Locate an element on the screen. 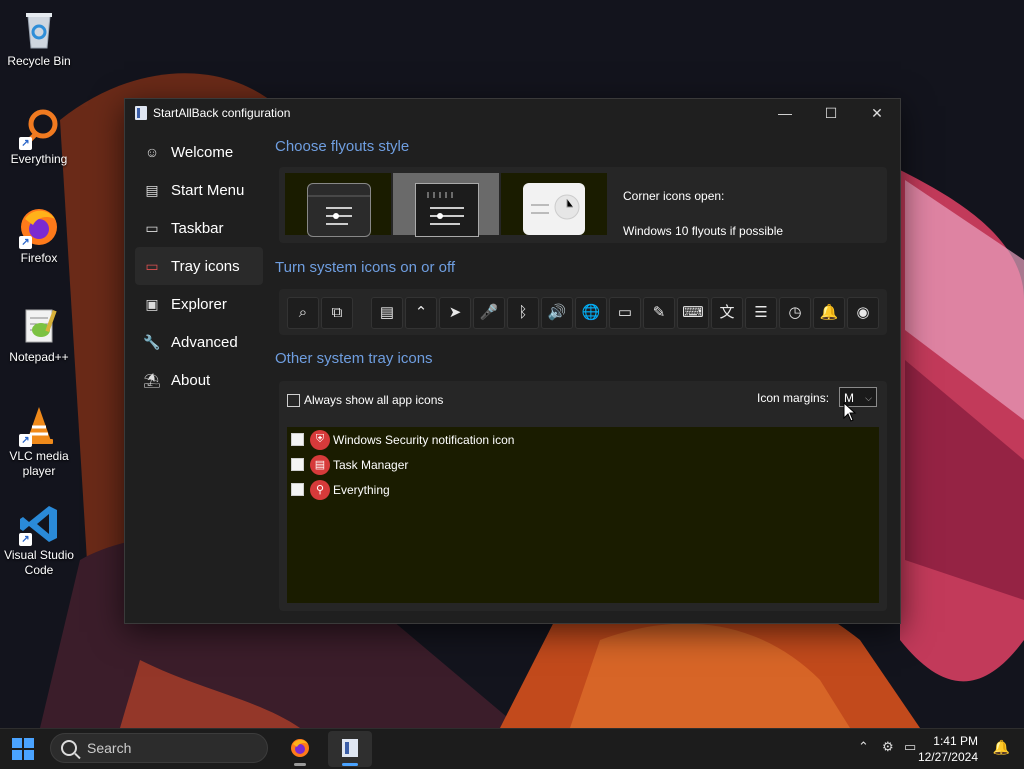 The height and width of the screenshot is (769, 1024). nav-item-about: ⛱ About is located at coordinates (199, 380).